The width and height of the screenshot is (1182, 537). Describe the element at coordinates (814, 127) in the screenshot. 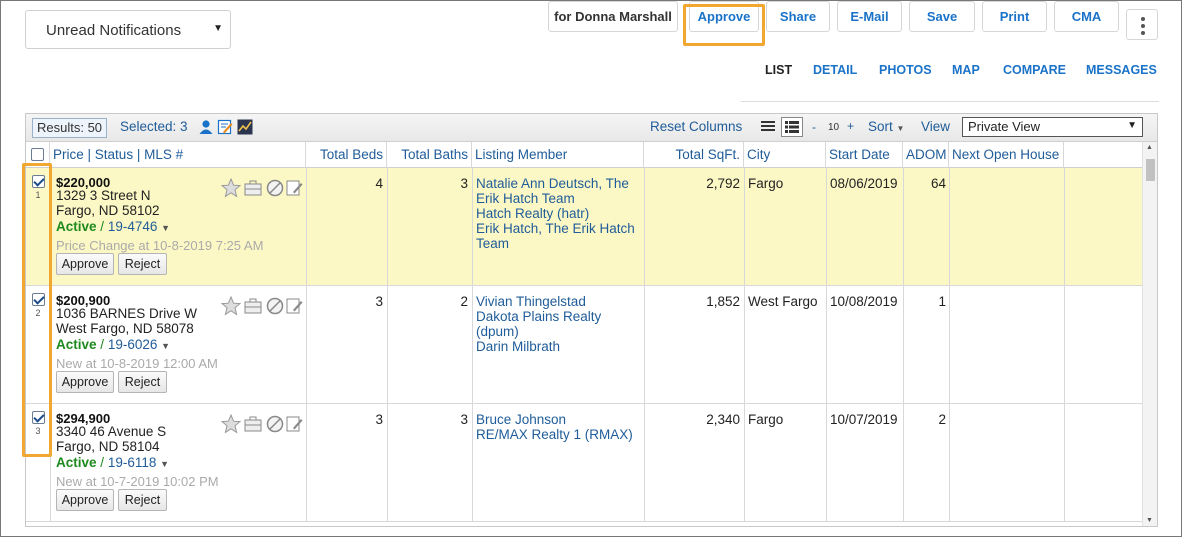

I see `per-page-decrease: -` at that location.